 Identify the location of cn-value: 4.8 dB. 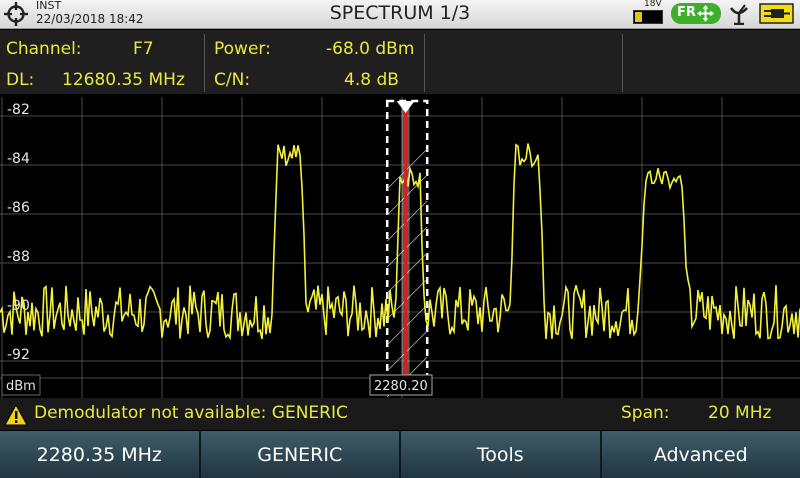
(371, 80).